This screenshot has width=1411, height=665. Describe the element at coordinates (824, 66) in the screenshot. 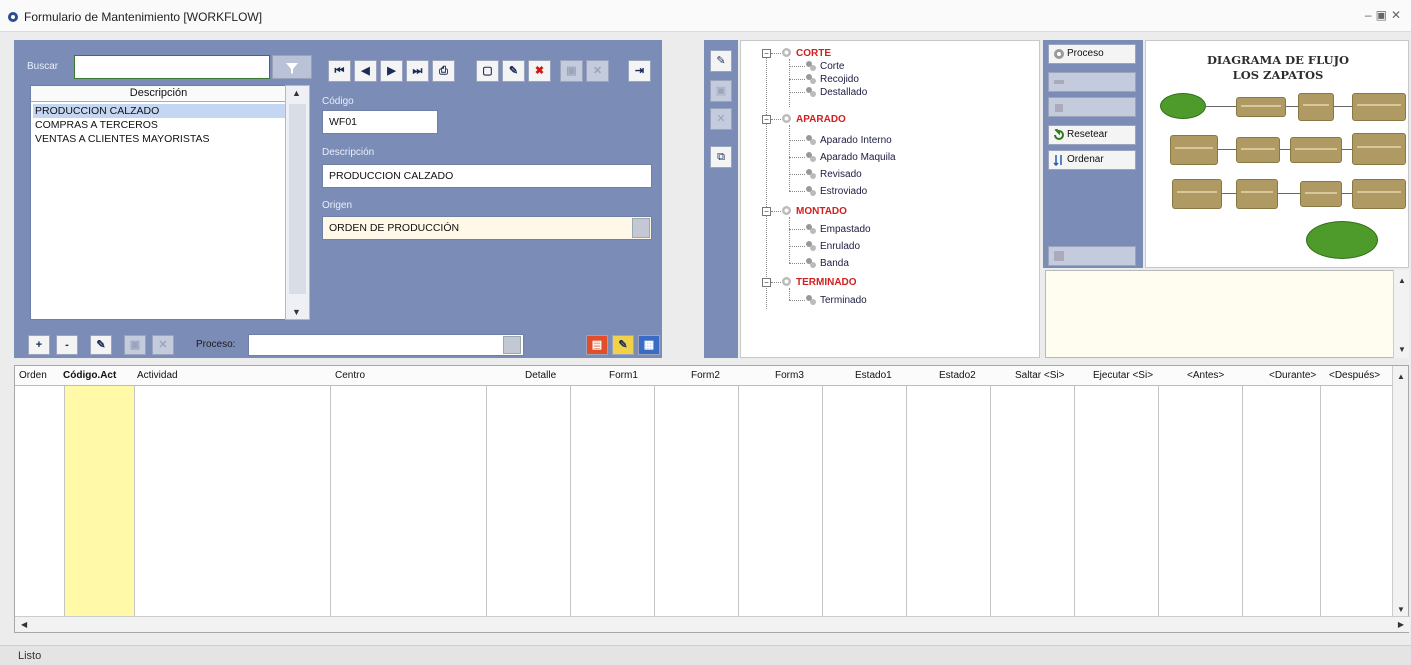

I see `tree-node: Corte` at that location.